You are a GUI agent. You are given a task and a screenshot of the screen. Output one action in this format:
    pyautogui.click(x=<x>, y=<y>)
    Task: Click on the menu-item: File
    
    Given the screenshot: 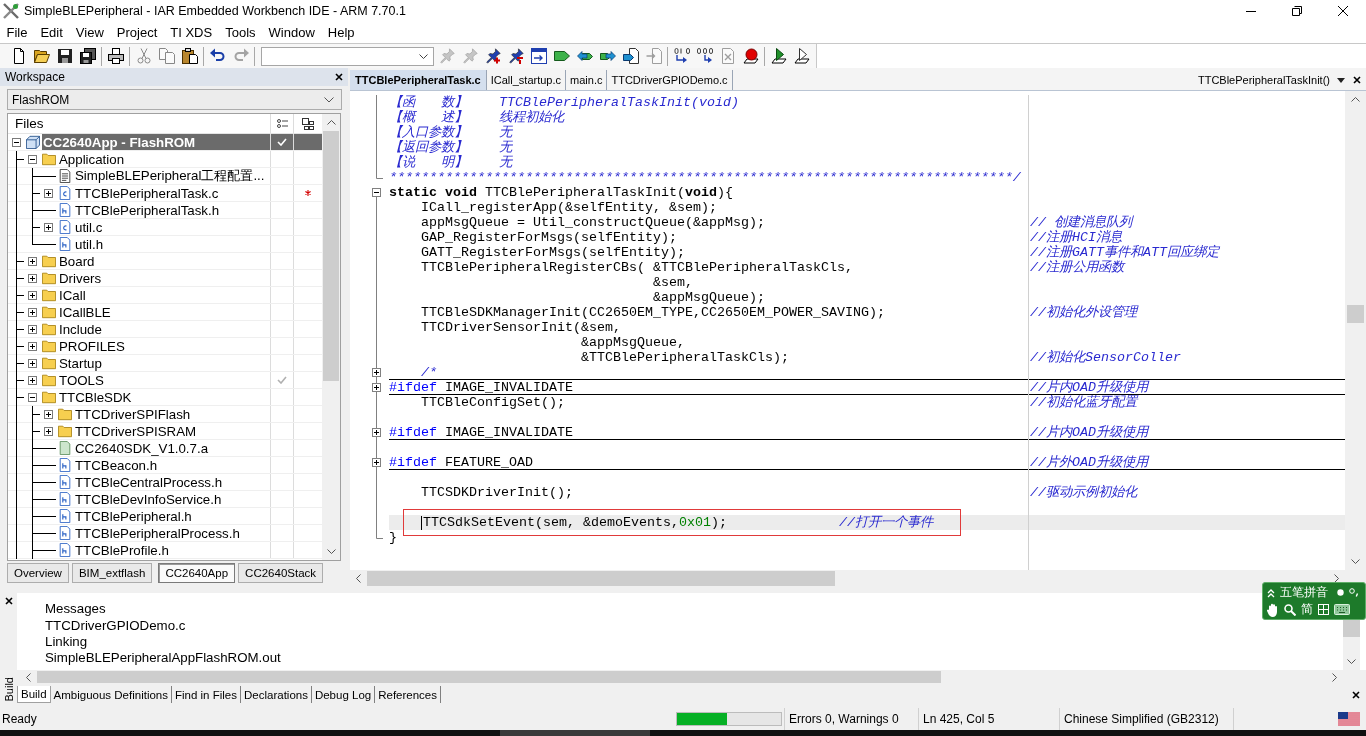 What is the action you would take?
    pyautogui.click(x=17, y=32)
    